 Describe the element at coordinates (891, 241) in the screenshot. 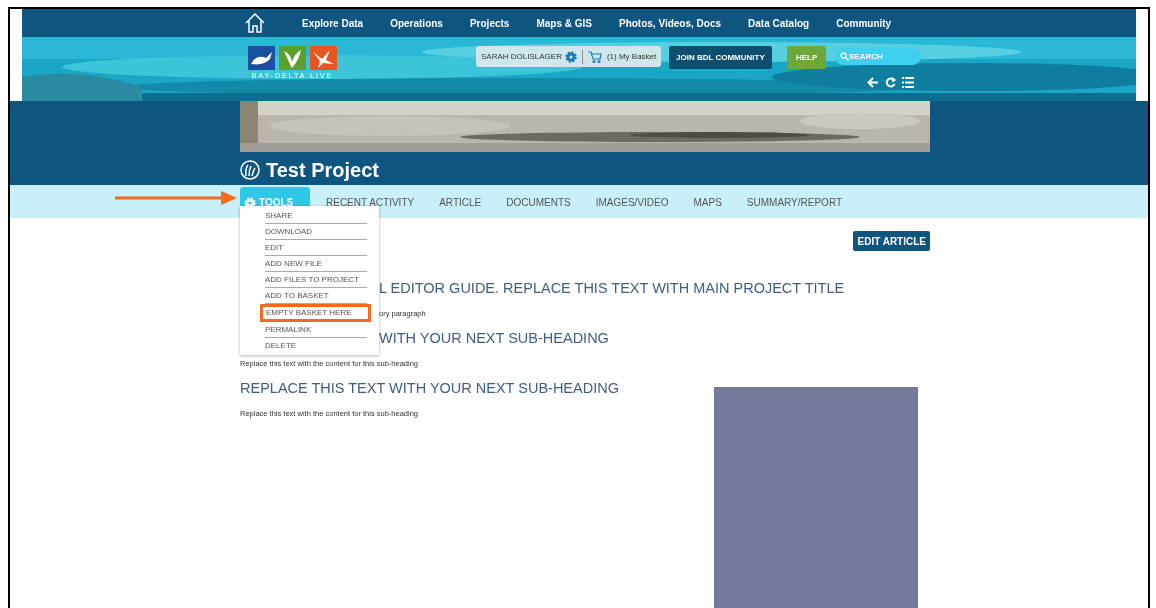

I see `edit-article-button: EDIT ARTICLE` at that location.